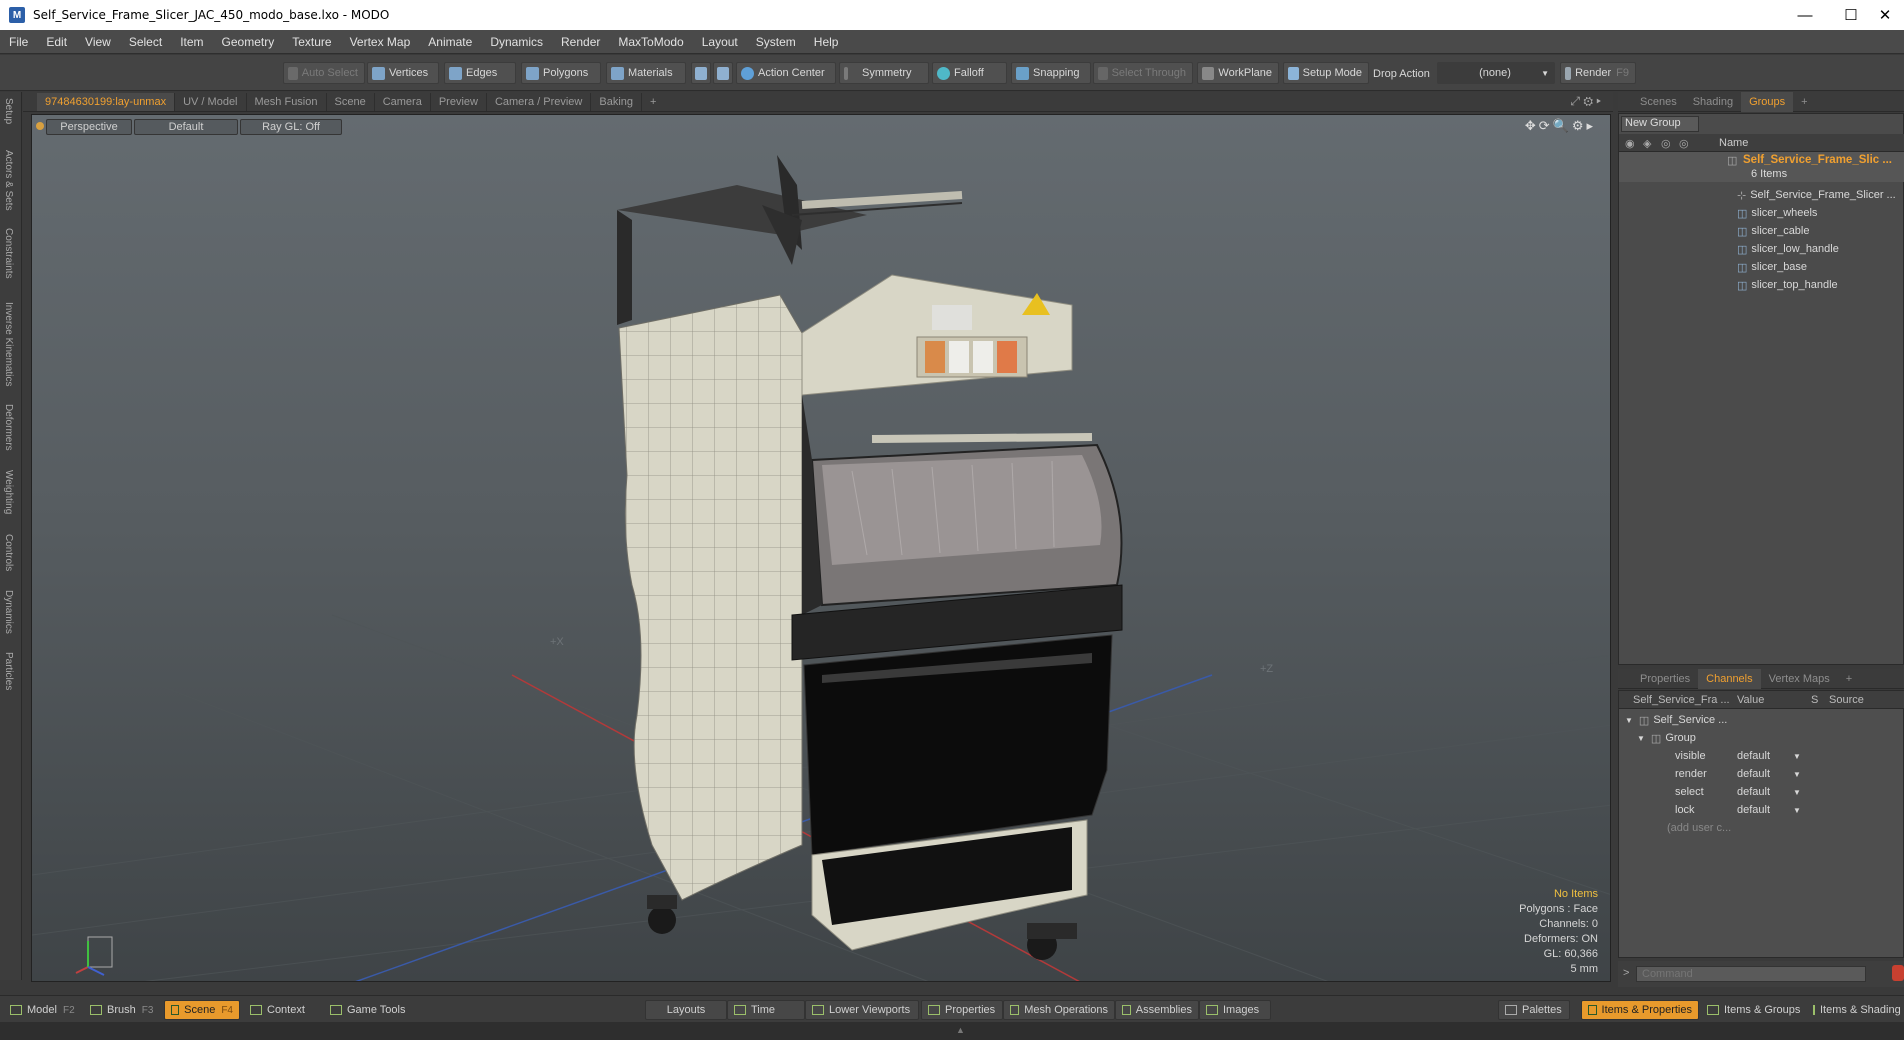 This screenshot has width=1904, height=1040. What do you see at coordinates (1059, 1010) in the screenshot?
I see `mesh-operations-button: Mesh Operations` at bounding box center [1059, 1010].